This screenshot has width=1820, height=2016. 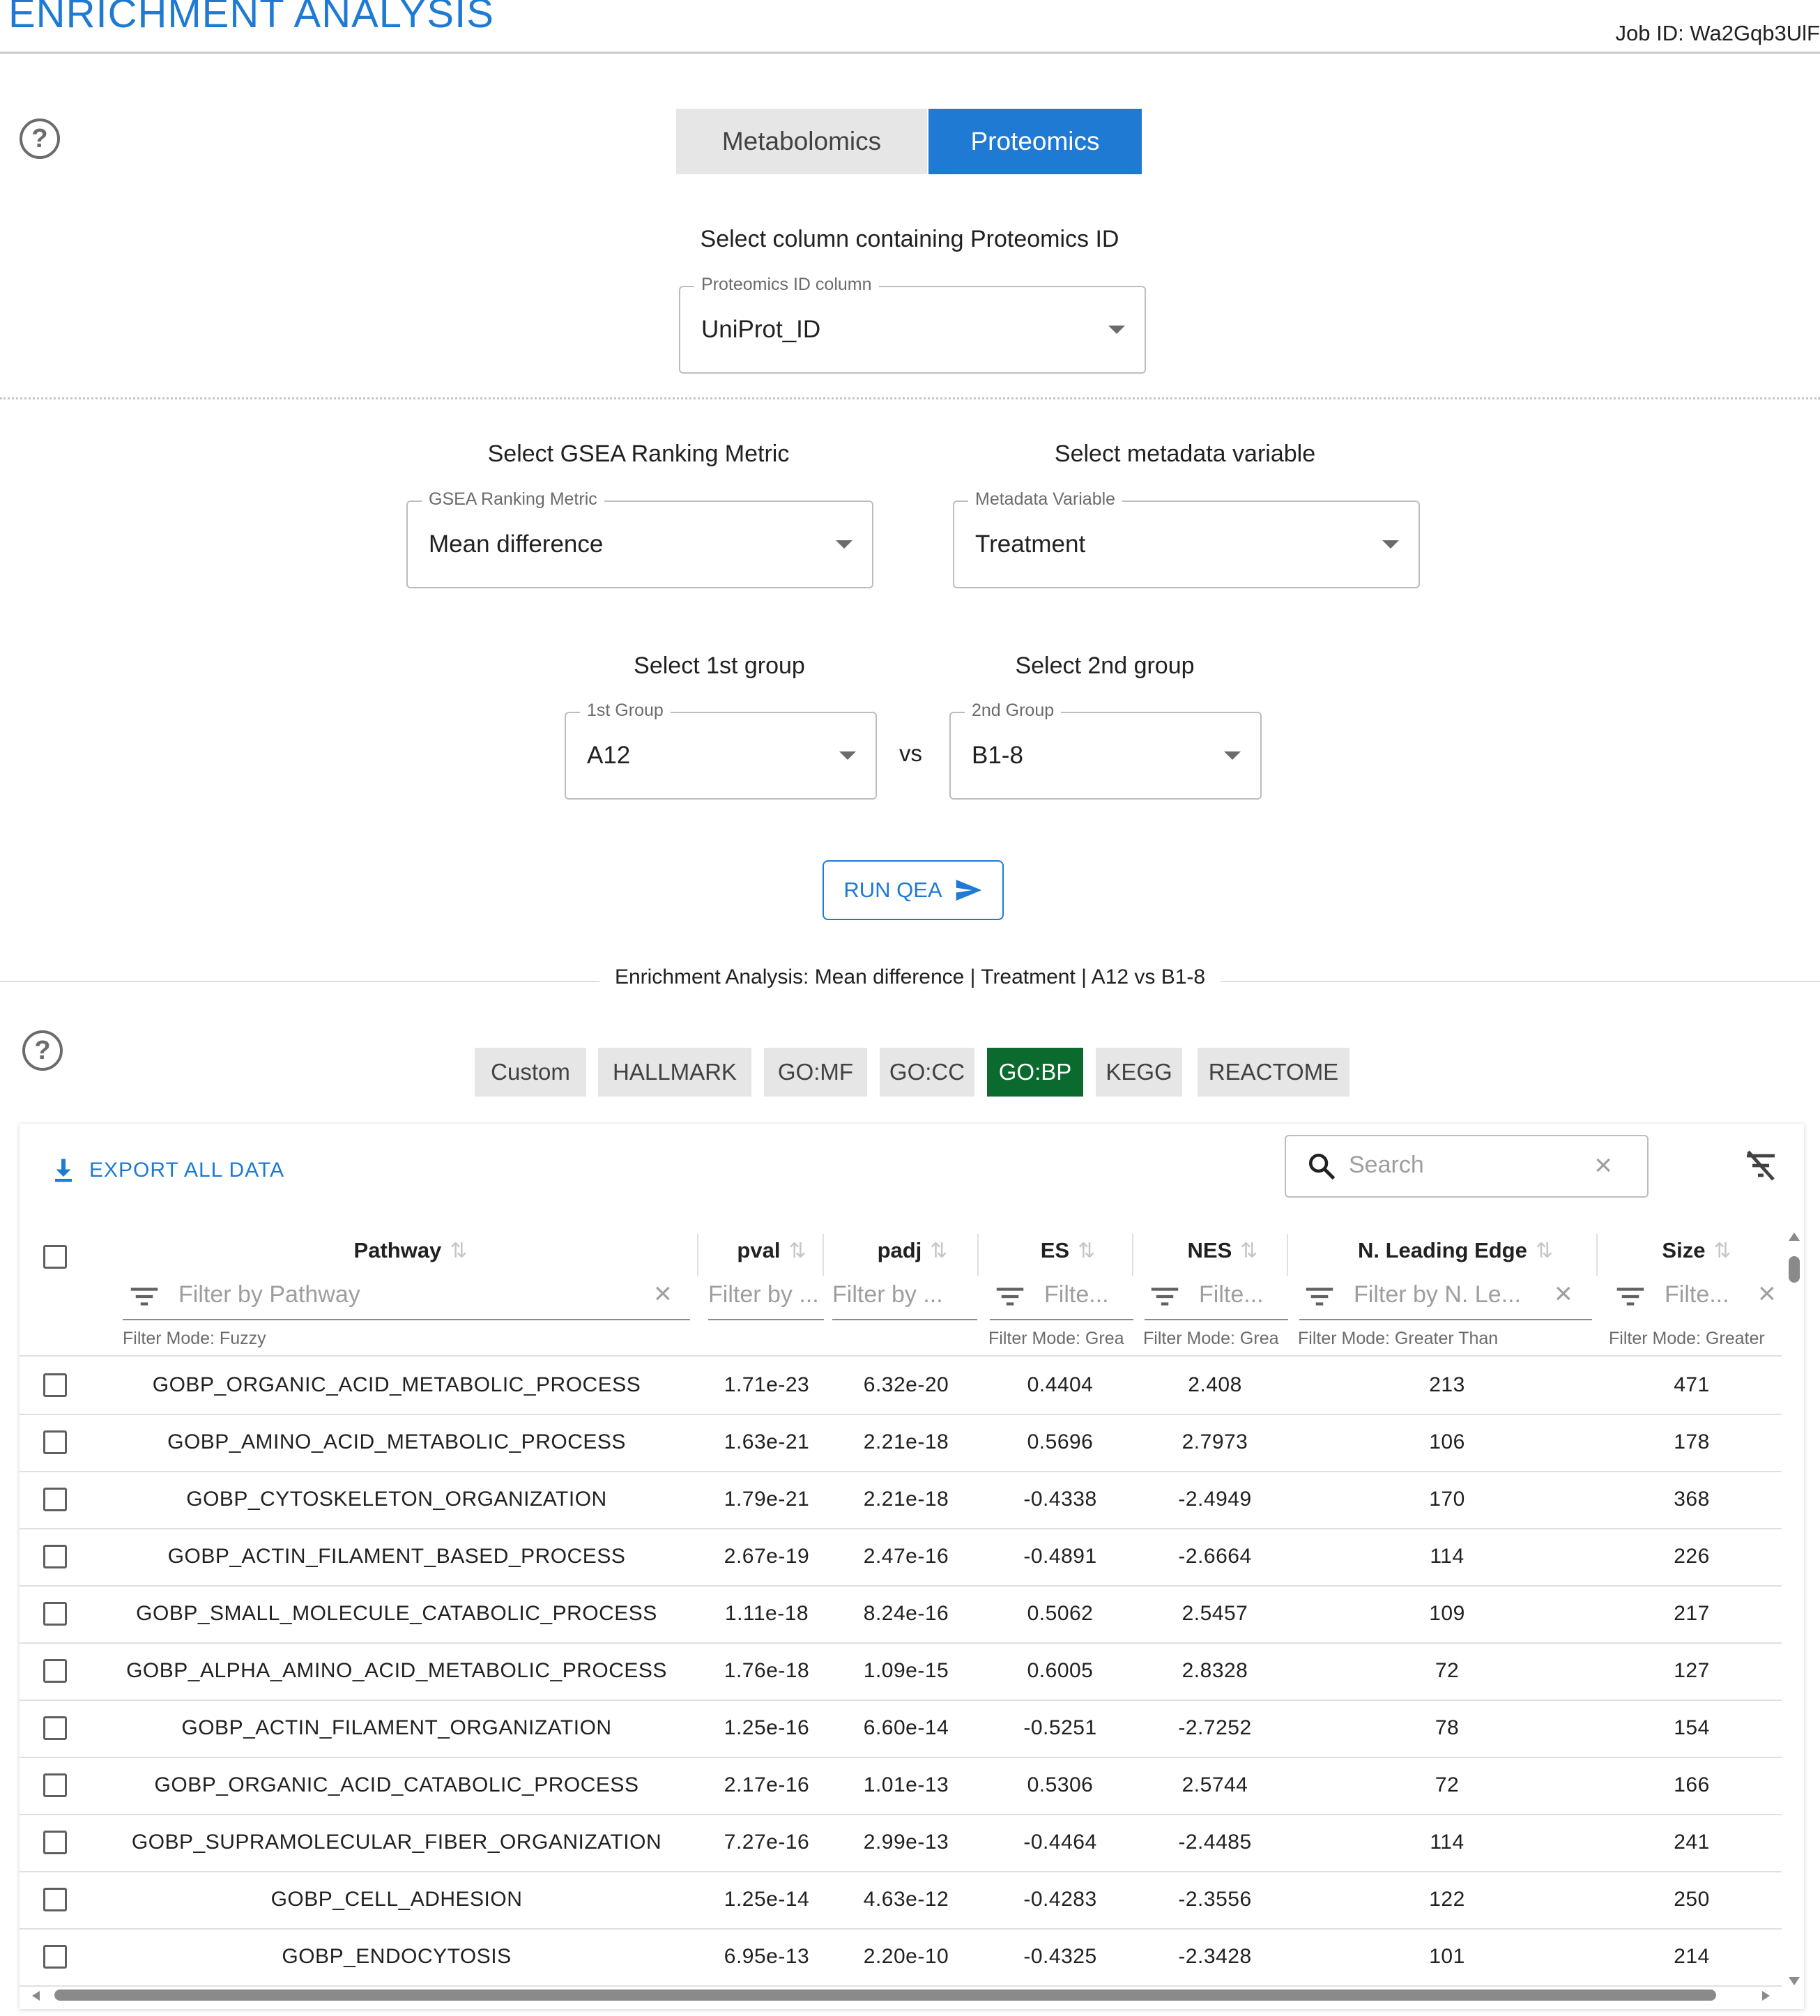 I want to click on tab-go-bp: GO:BP, so click(x=1035, y=1072).